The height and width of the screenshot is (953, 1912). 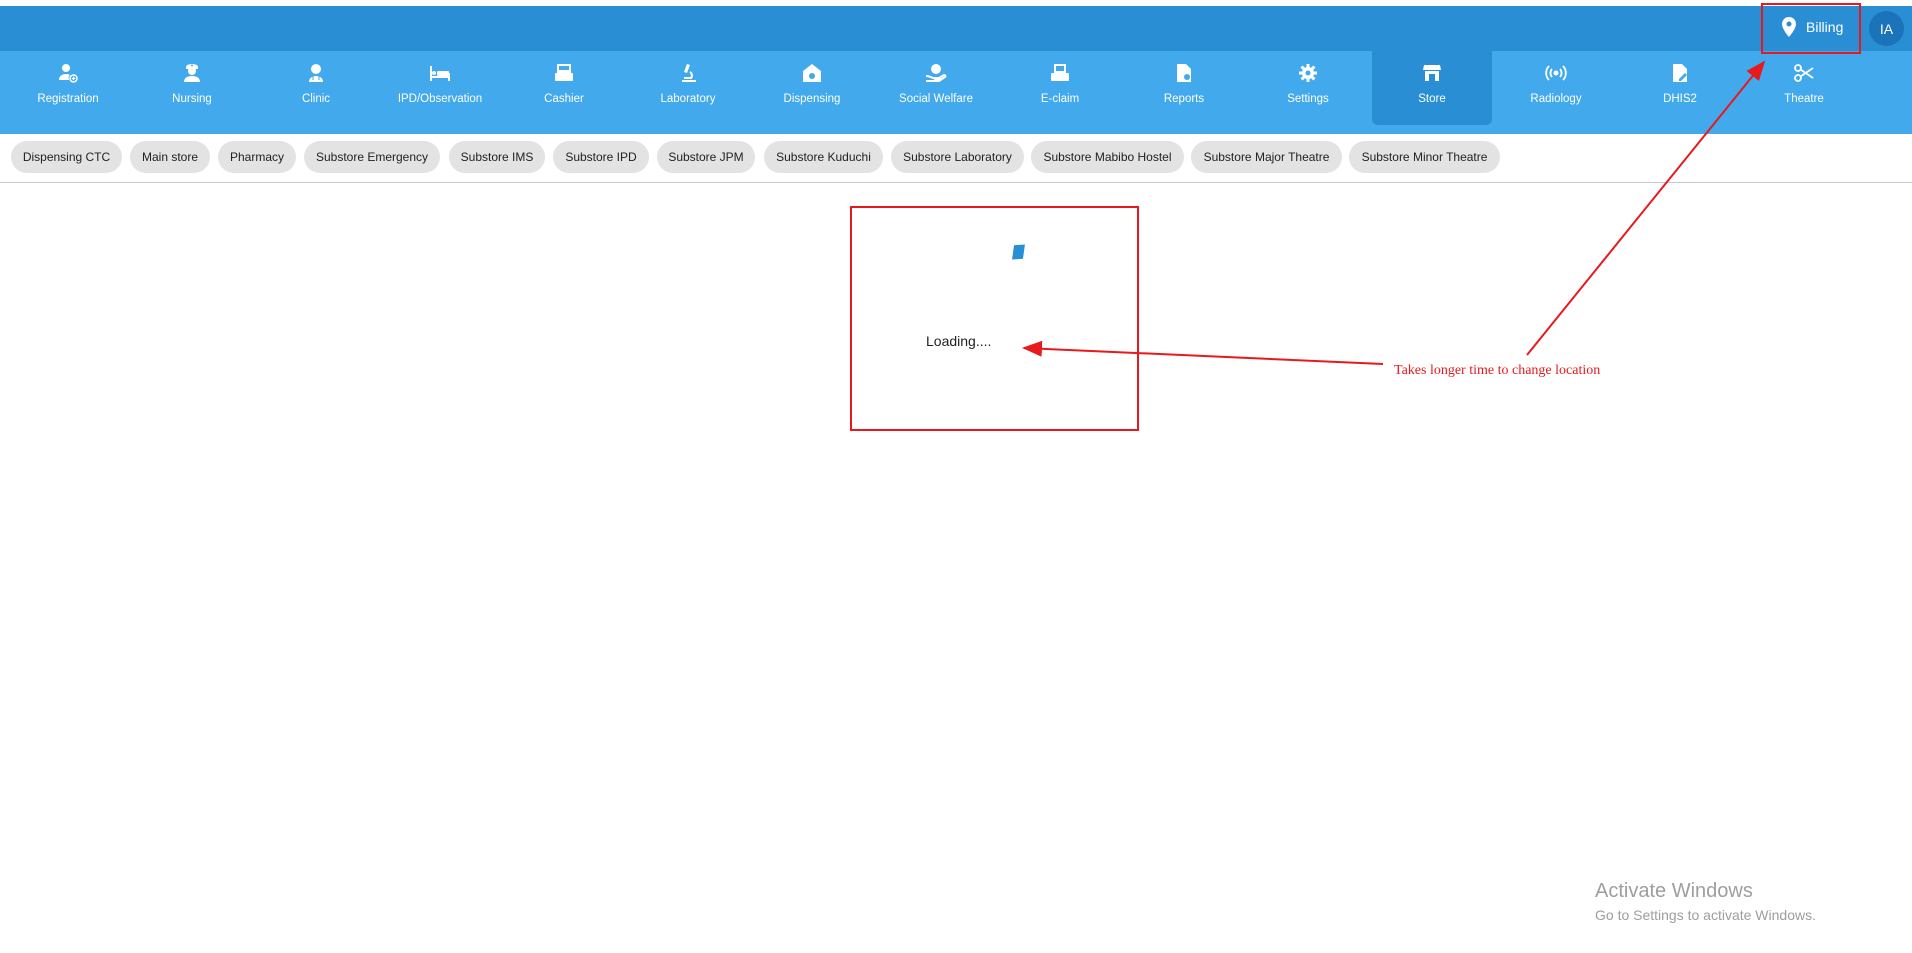 I want to click on annotation-arrow-to-loading, so click(x=1203, y=352).